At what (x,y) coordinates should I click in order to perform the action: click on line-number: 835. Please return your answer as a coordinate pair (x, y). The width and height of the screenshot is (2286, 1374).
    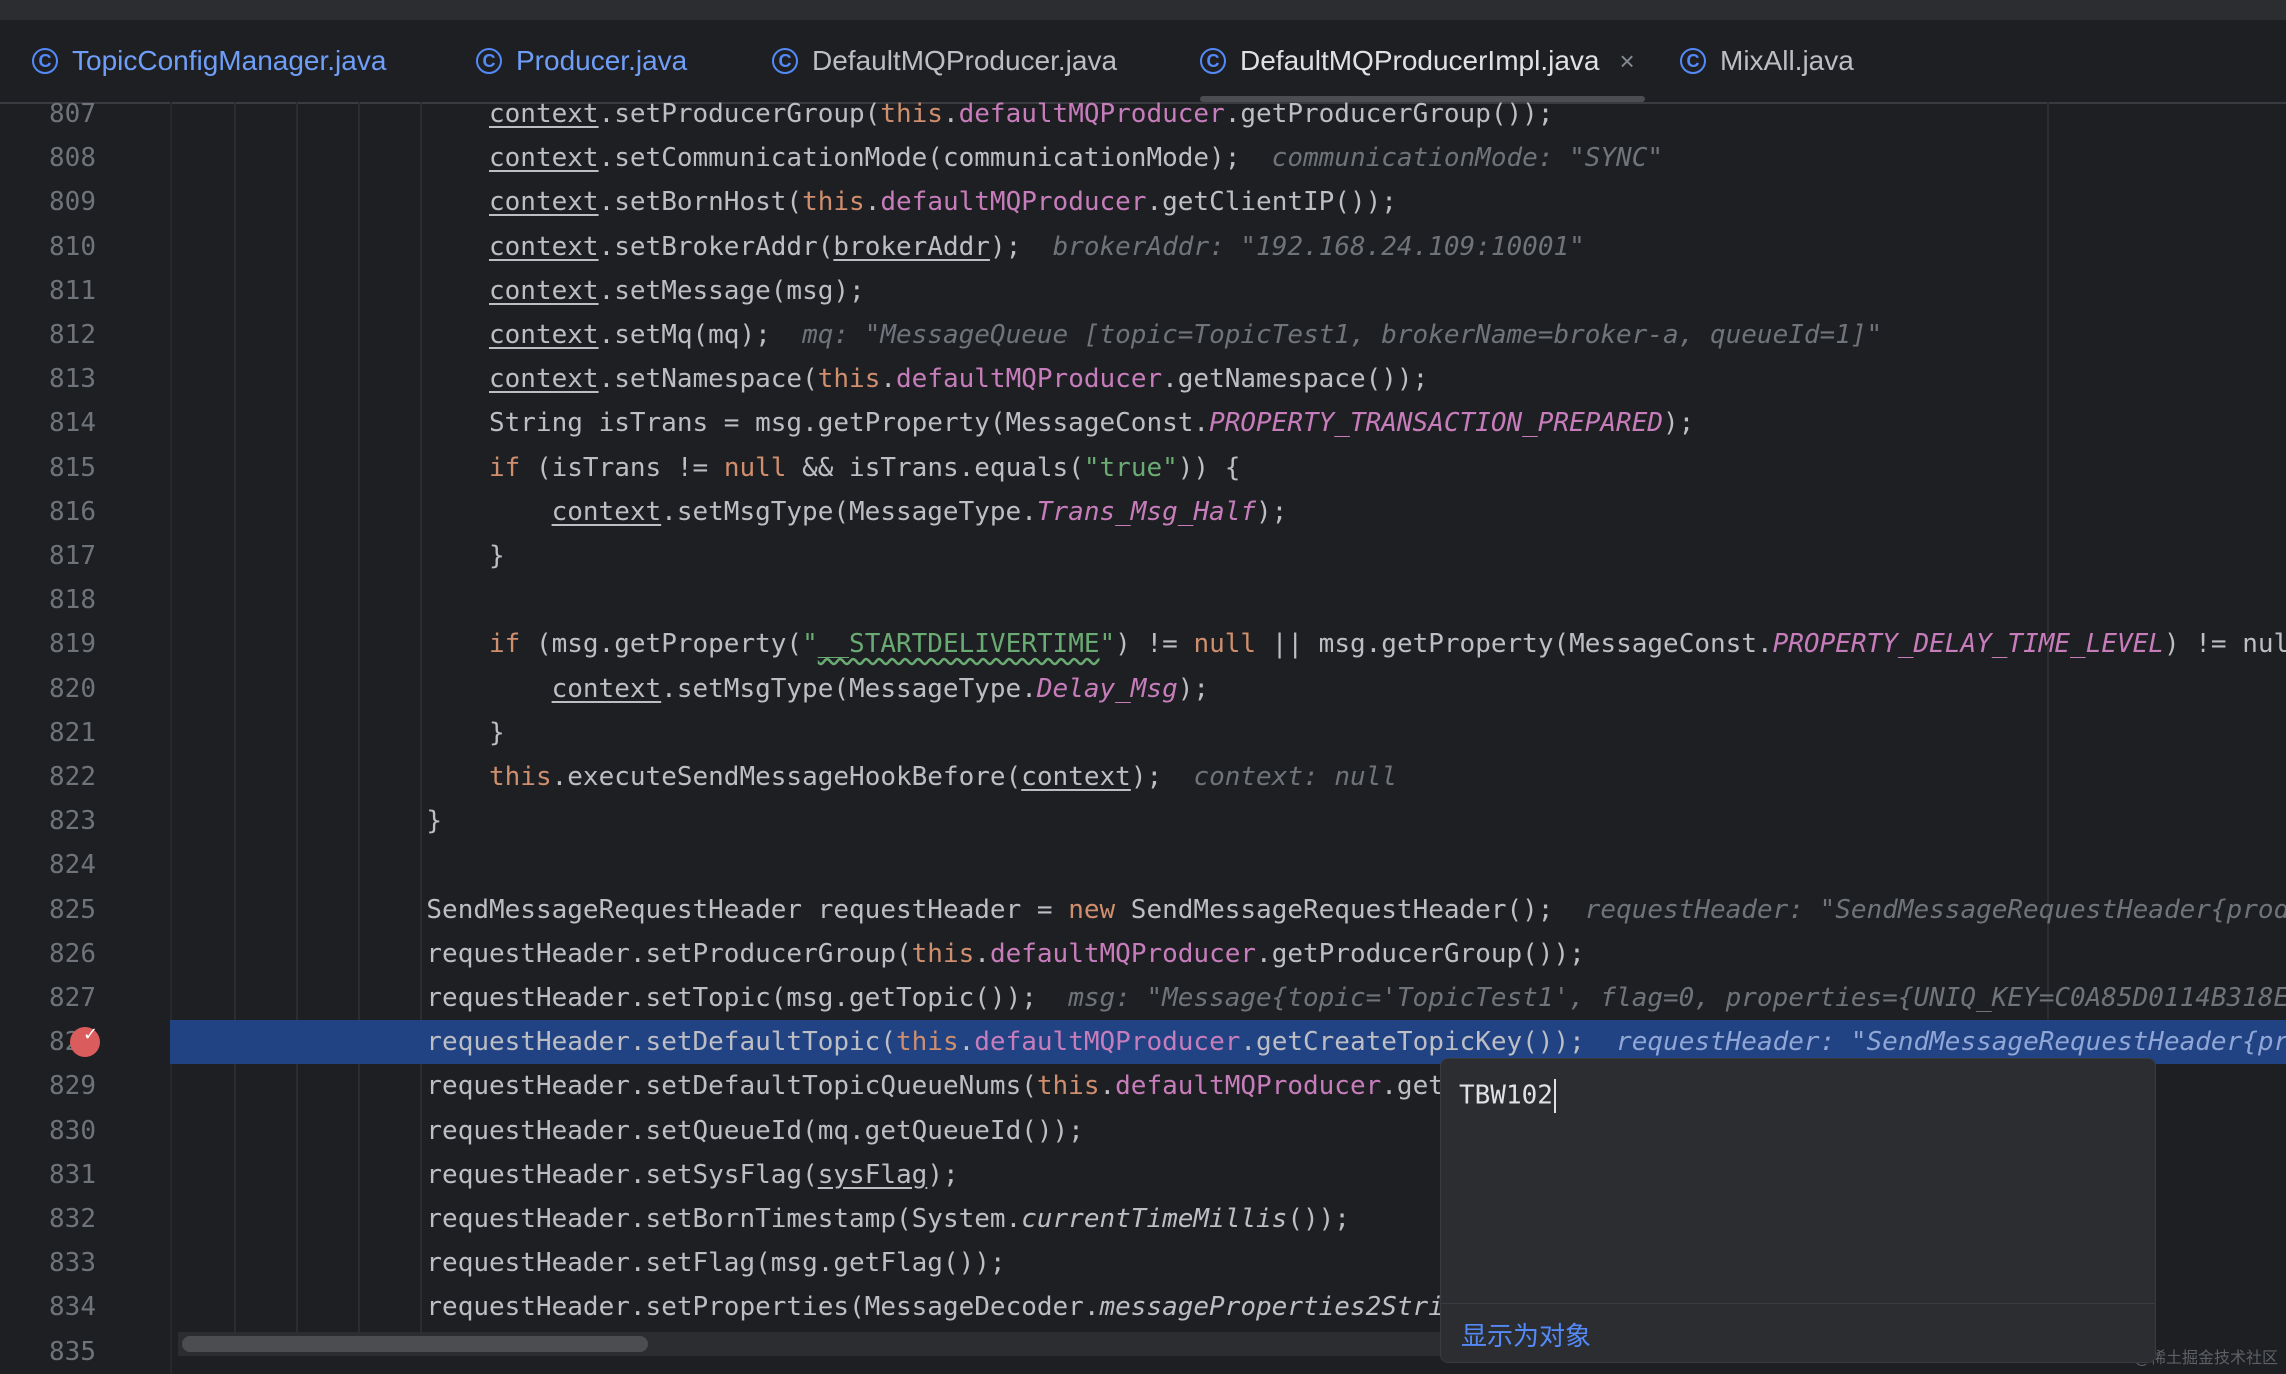
    Looking at the image, I should click on (48, 1352).